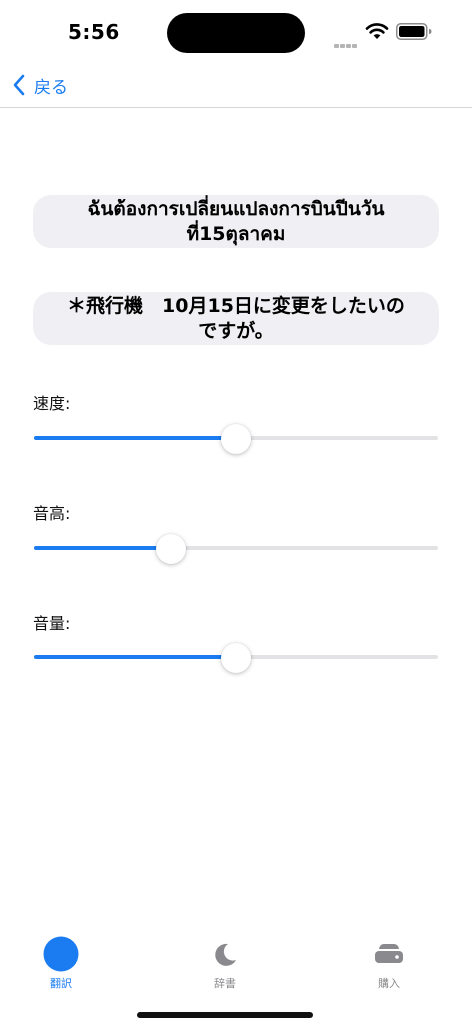 The width and height of the screenshot is (472, 1024). I want to click on back-button: 戻る, so click(40, 85).